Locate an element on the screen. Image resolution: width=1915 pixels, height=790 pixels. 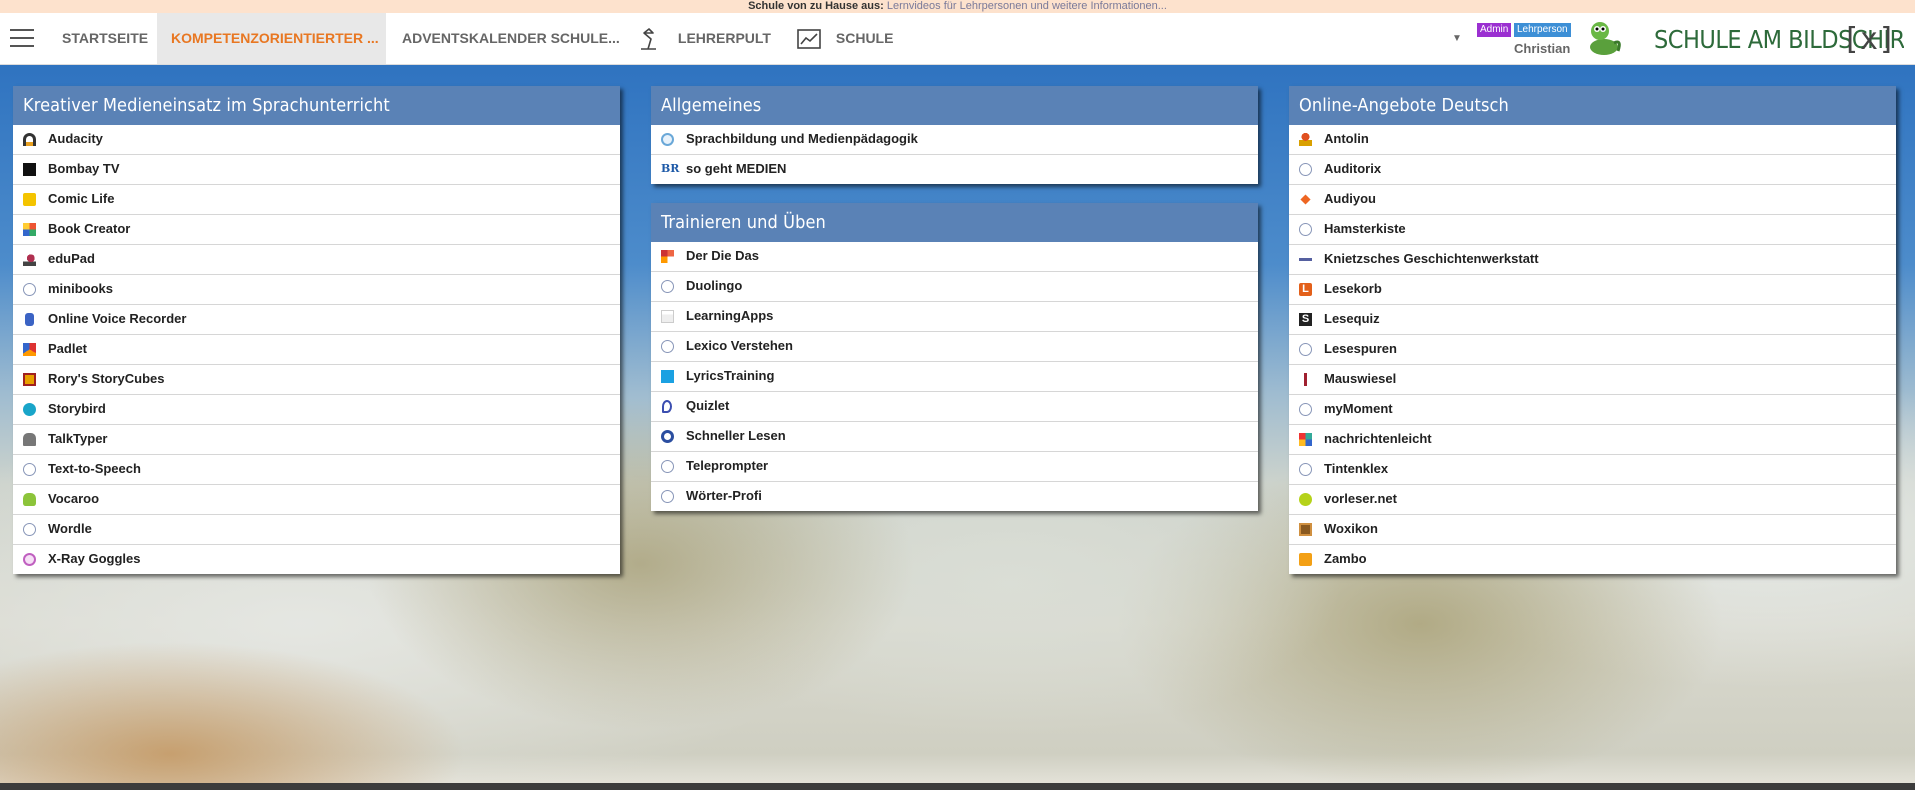
list-item: Lexico Verstehen is located at coordinates (954, 346).